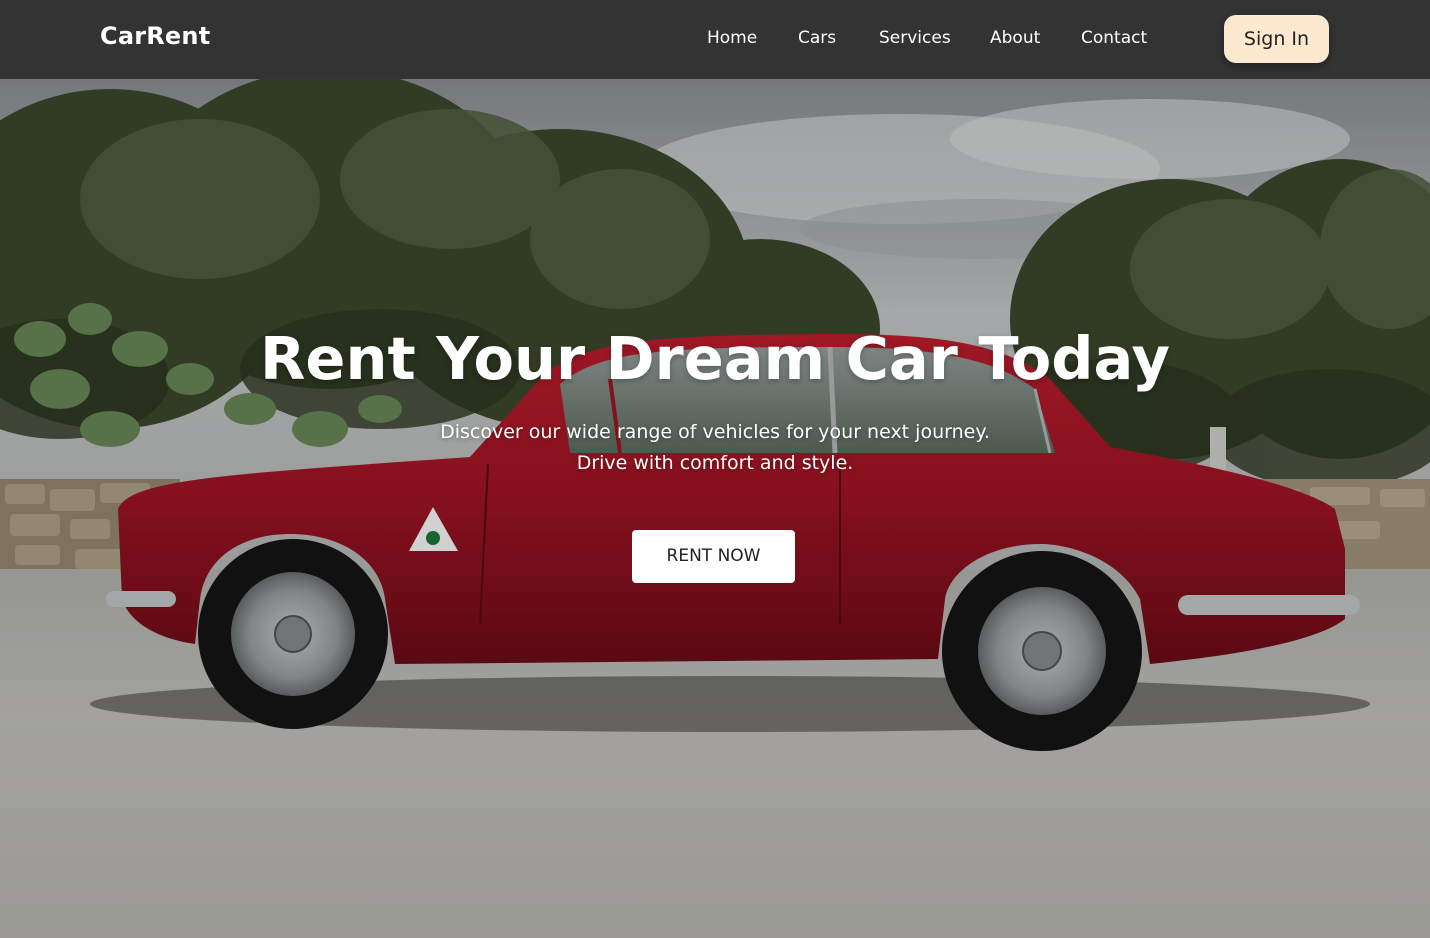  Describe the element at coordinates (713, 556) in the screenshot. I see `rent-now-button: RENT NOW` at that location.